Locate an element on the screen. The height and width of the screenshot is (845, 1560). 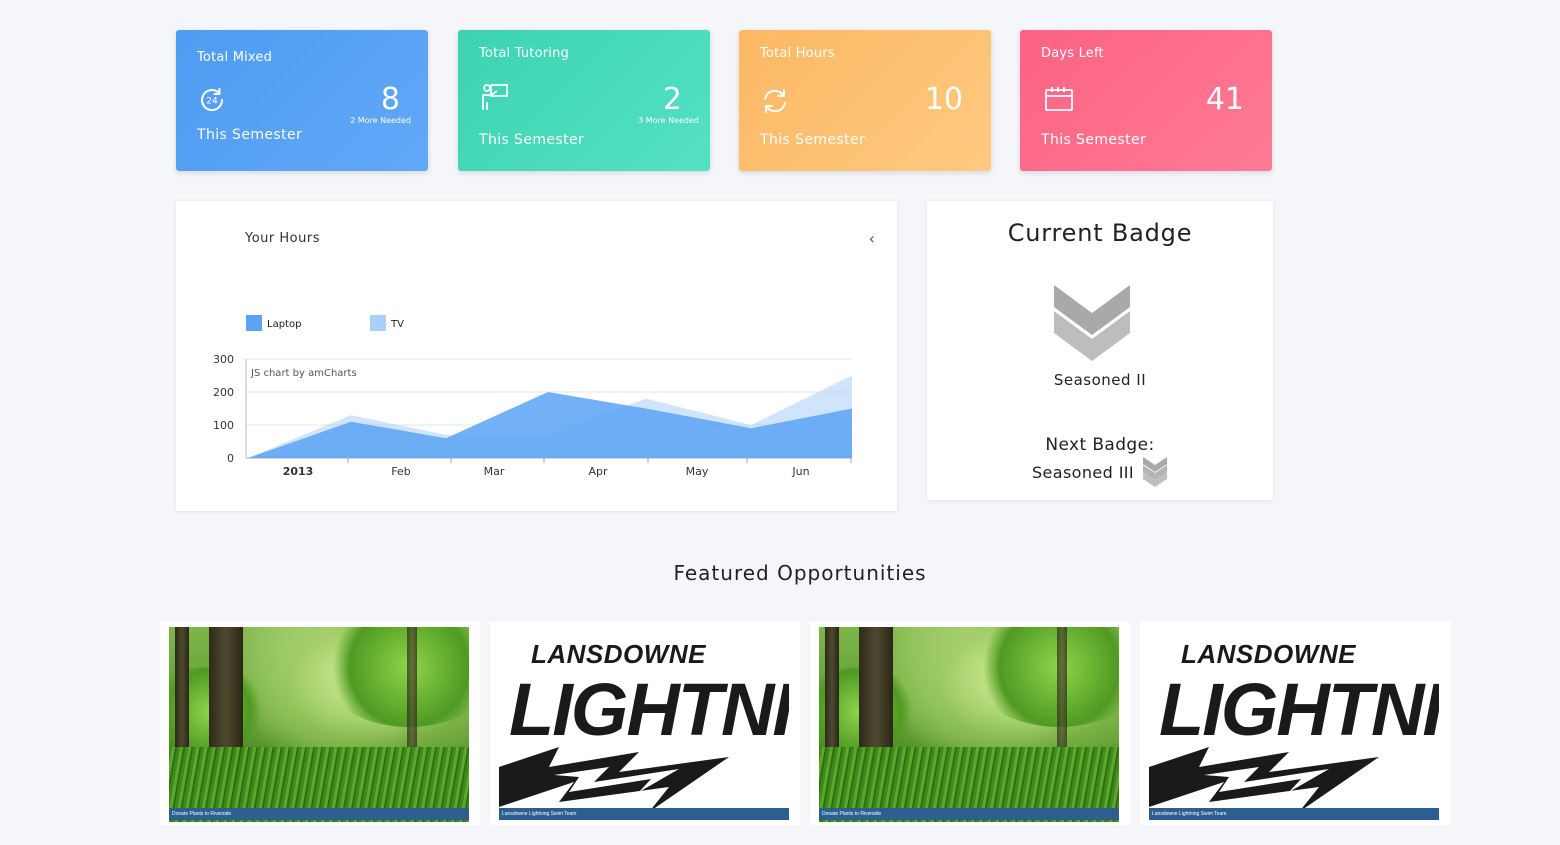
badge-heading: Current Badge is located at coordinates (1100, 233).